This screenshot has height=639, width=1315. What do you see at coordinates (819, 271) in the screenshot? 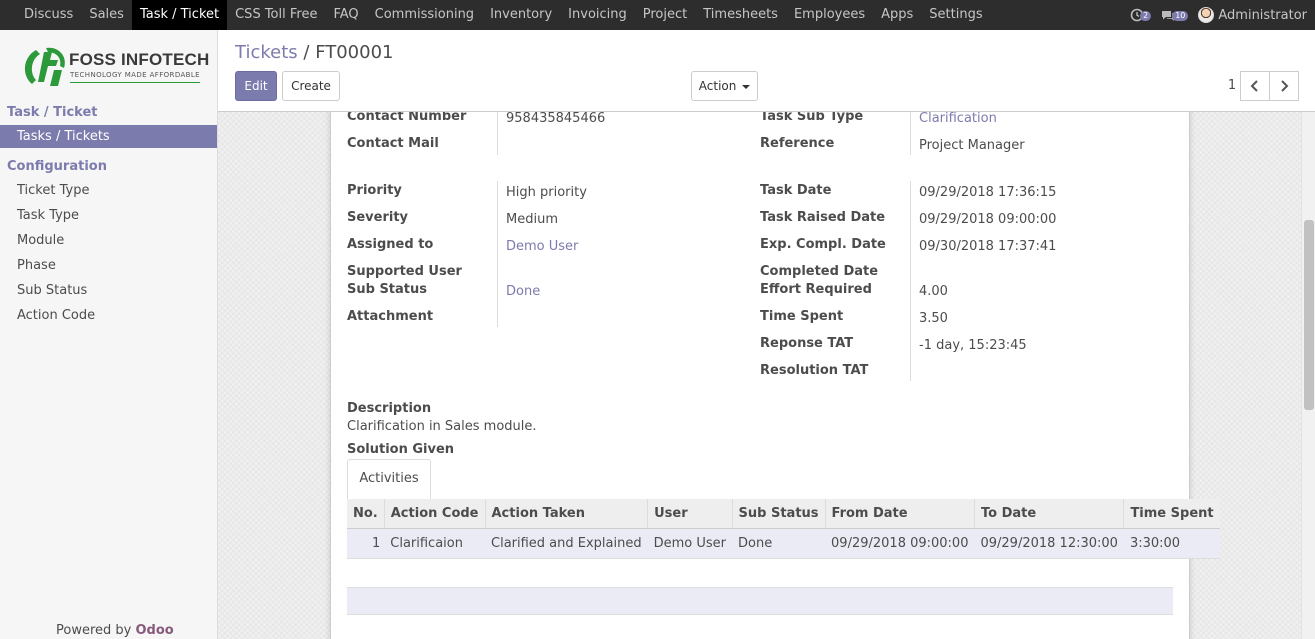
I see `completed-date-label: Completed Date` at bounding box center [819, 271].